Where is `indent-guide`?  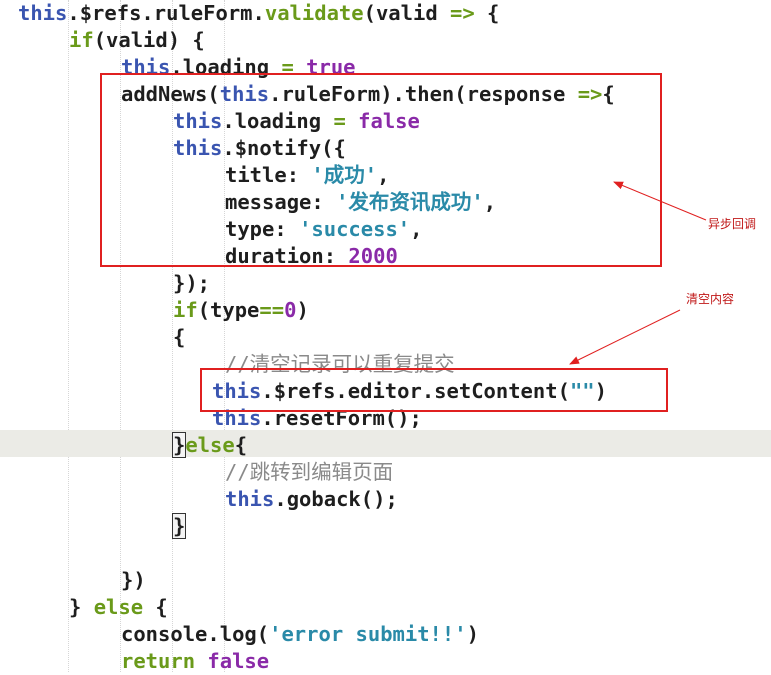 indent-guide is located at coordinates (68, 336).